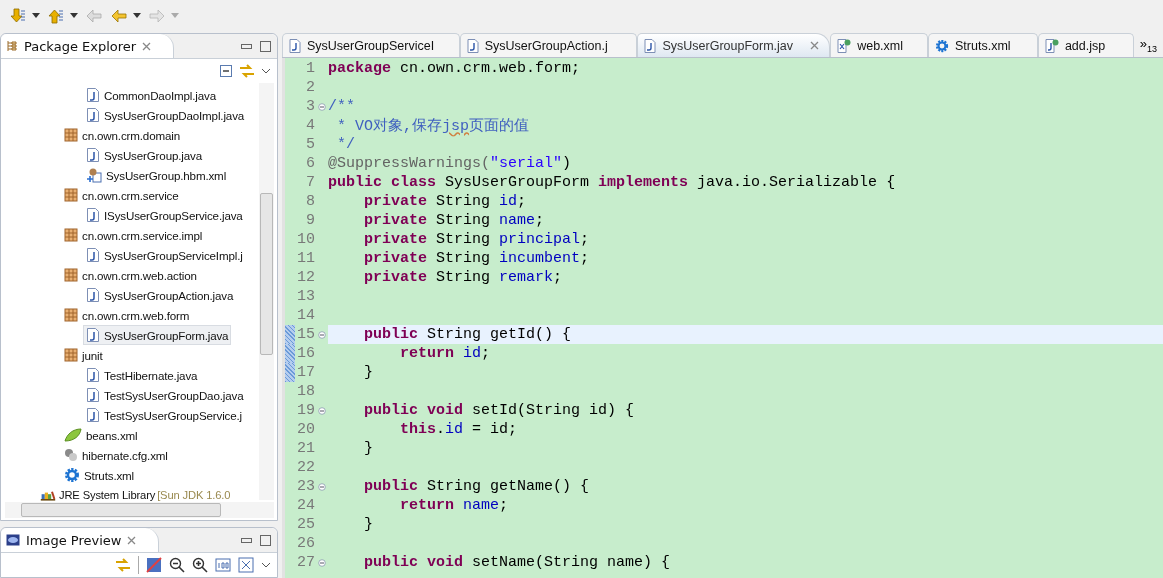 The height and width of the screenshot is (578, 1163). What do you see at coordinates (151, 95) in the screenshot?
I see `tree-item: CommonDaoImpl.java` at bounding box center [151, 95].